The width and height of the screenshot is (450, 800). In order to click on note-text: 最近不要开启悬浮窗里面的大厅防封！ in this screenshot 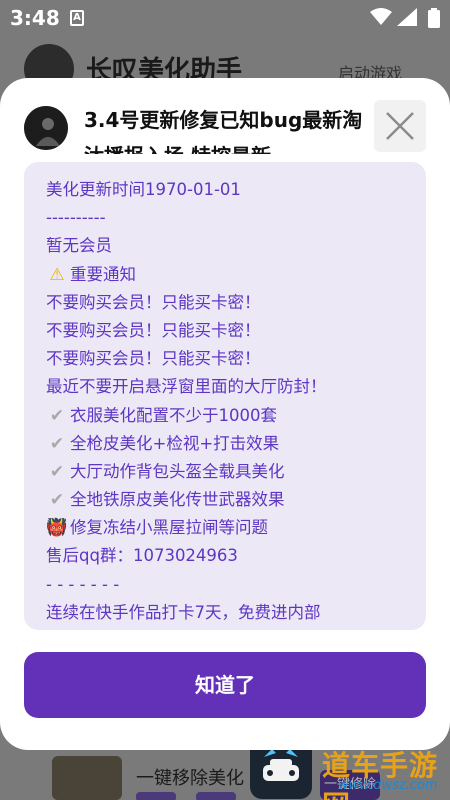, I will do `click(186, 387)`.